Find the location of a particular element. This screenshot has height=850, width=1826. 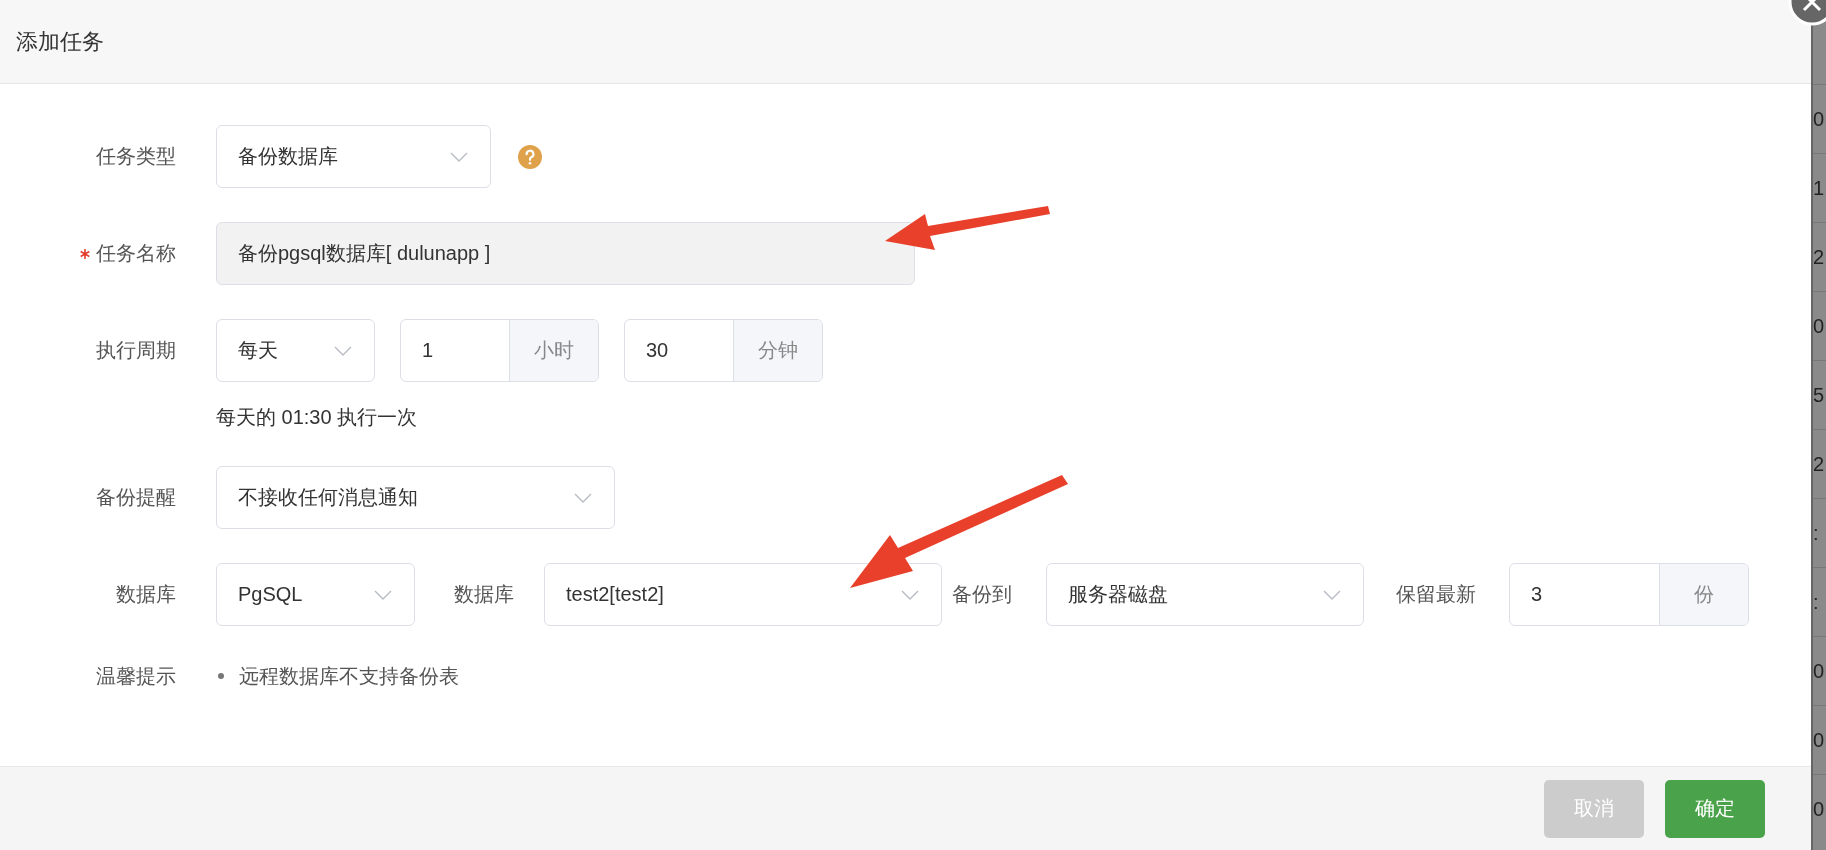

bullet-icon is located at coordinates (221, 676).